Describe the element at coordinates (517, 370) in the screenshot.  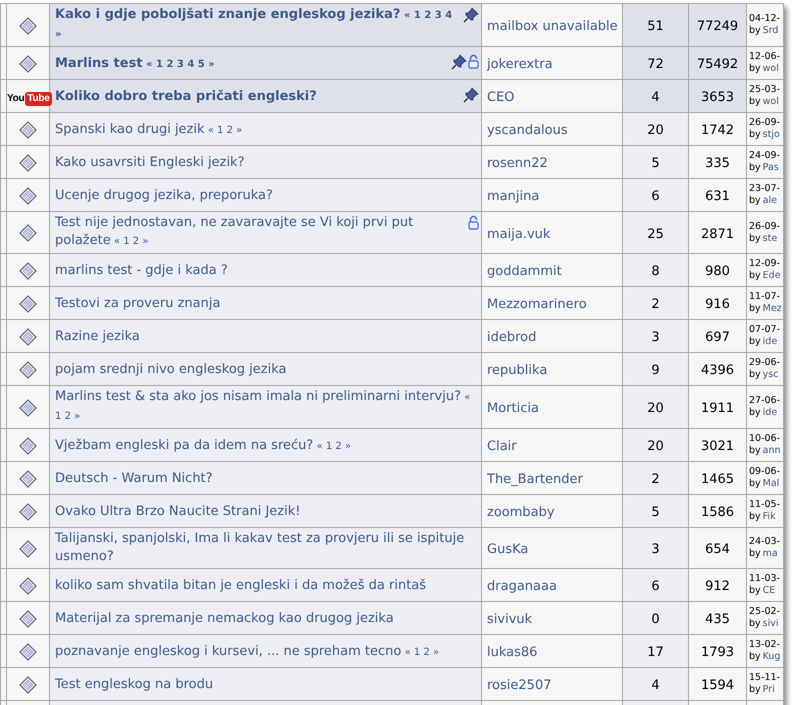
I see `author-link: republika` at that location.